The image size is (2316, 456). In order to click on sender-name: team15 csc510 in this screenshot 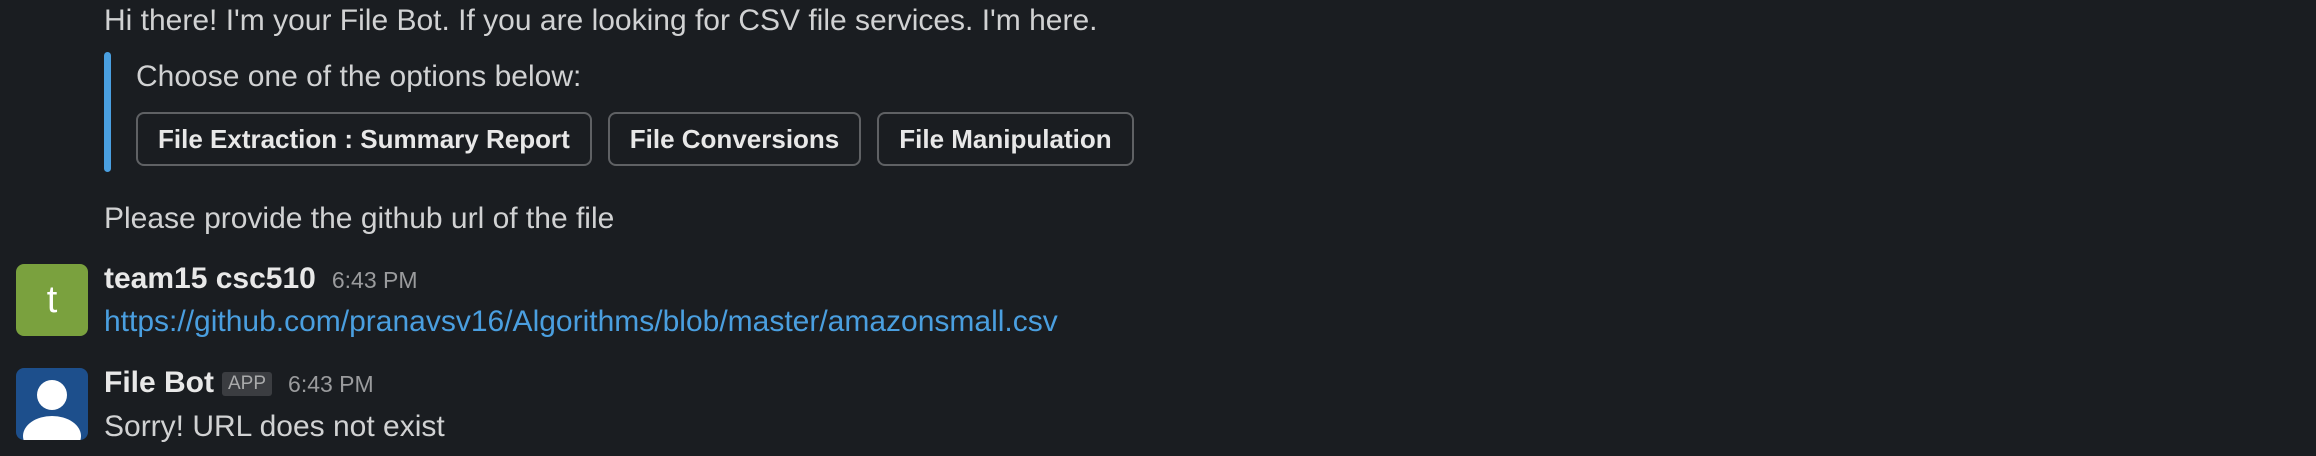, I will do `click(210, 279)`.